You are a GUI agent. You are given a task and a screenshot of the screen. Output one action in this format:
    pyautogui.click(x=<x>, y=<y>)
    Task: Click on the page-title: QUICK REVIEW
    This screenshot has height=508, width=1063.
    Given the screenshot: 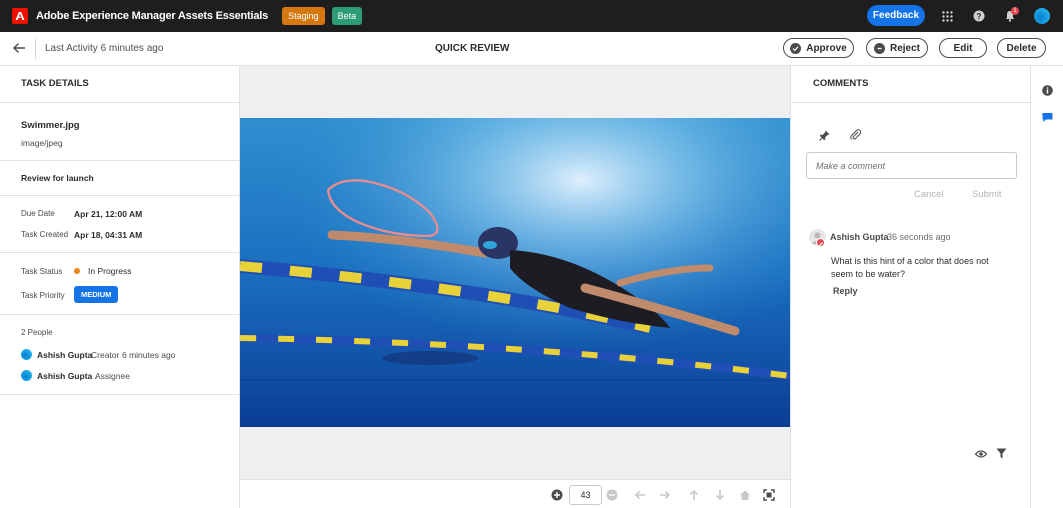 What is the action you would take?
    pyautogui.click(x=472, y=48)
    